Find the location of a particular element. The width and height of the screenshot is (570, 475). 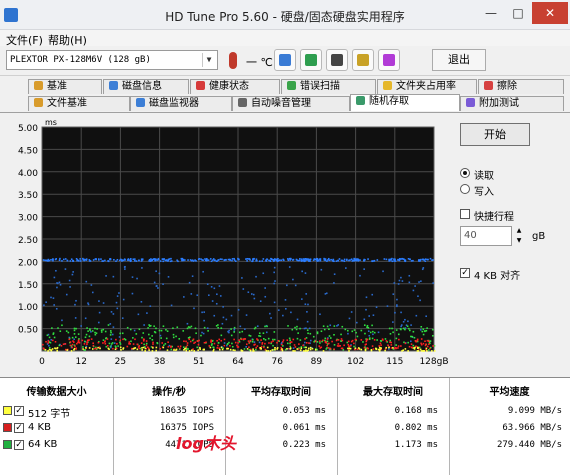

maximize-button: □ is located at coordinates (518, 13).